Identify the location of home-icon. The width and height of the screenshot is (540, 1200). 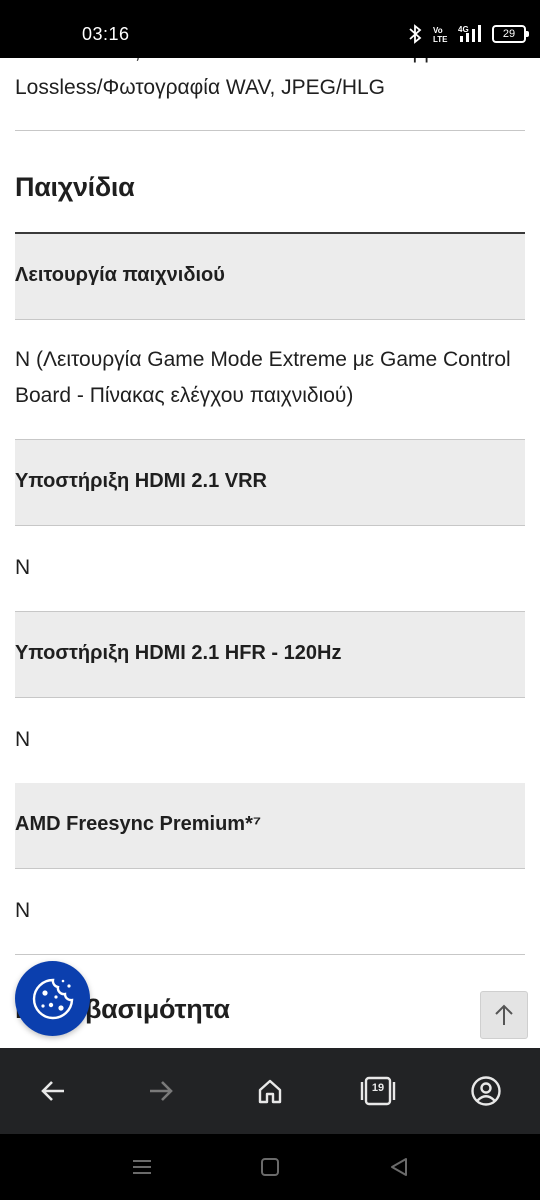
(270, 1091).